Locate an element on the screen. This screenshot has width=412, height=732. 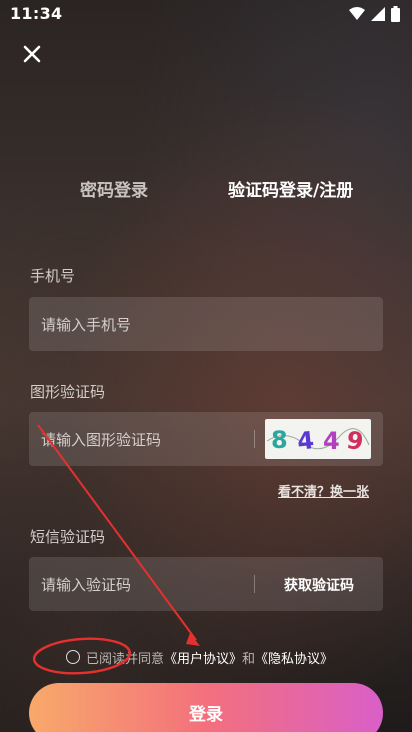
agreement-row: 已阅读并同意 《用户协议》 和 《隐私协议》 is located at coordinates (199, 657).